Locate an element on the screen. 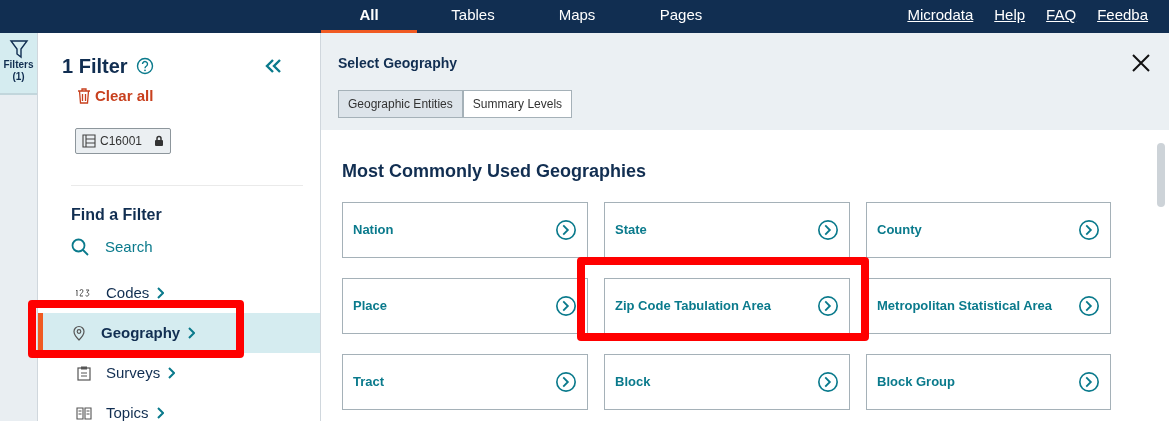 Image resolution: width=1169 pixels, height=421 pixels. toggle-option: Geographic Entities is located at coordinates (400, 104).